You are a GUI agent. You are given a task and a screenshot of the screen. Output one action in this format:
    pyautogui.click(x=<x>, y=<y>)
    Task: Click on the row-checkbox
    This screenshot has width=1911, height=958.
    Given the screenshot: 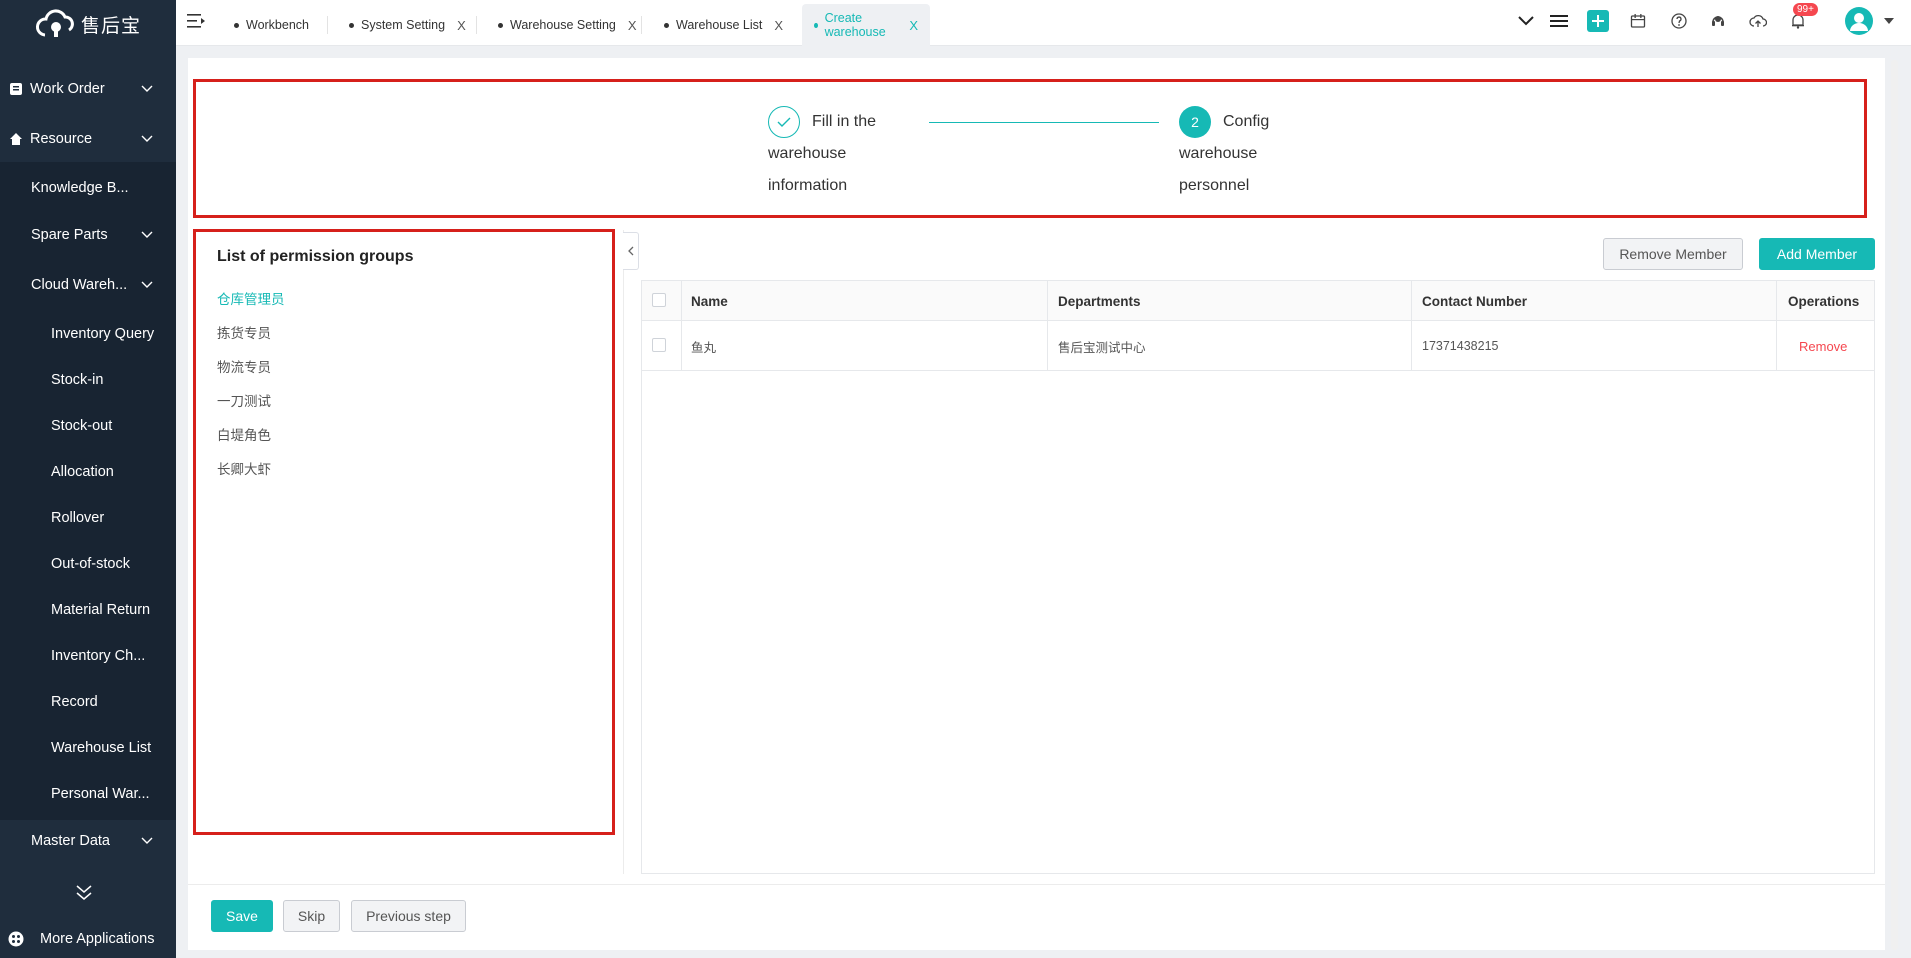 What is the action you would take?
    pyautogui.click(x=659, y=345)
    